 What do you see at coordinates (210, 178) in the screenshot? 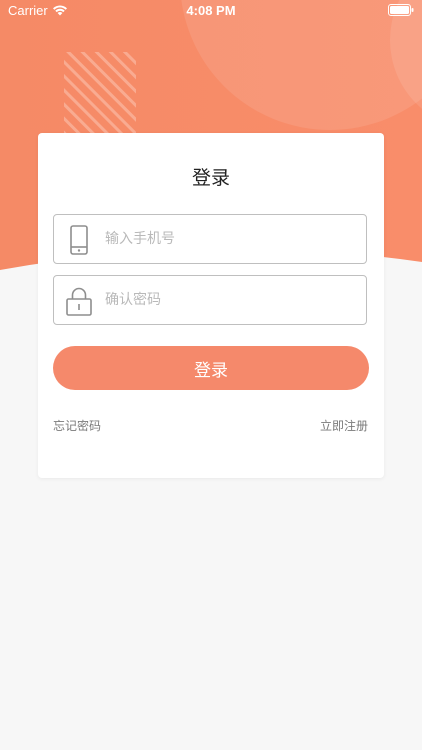
I see `login-title: 登录` at bounding box center [210, 178].